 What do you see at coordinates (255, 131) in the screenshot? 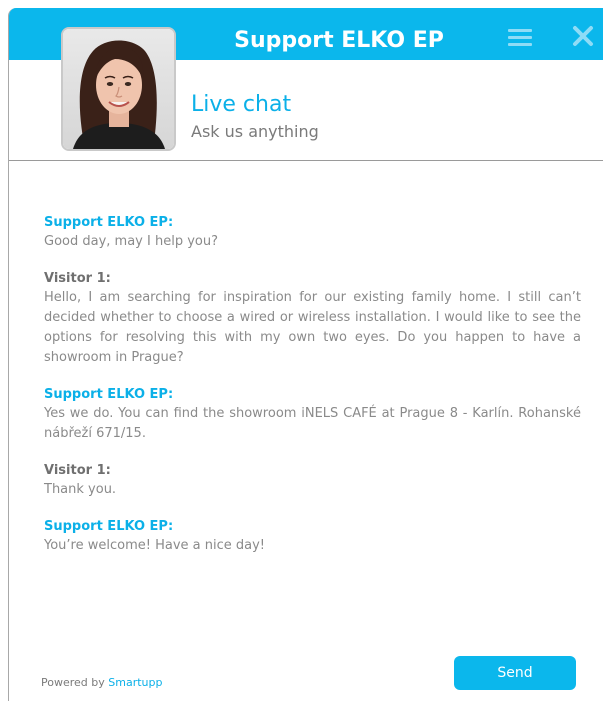
I see `live-chat-subtitle: Ask us anything` at bounding box center [255, 131].